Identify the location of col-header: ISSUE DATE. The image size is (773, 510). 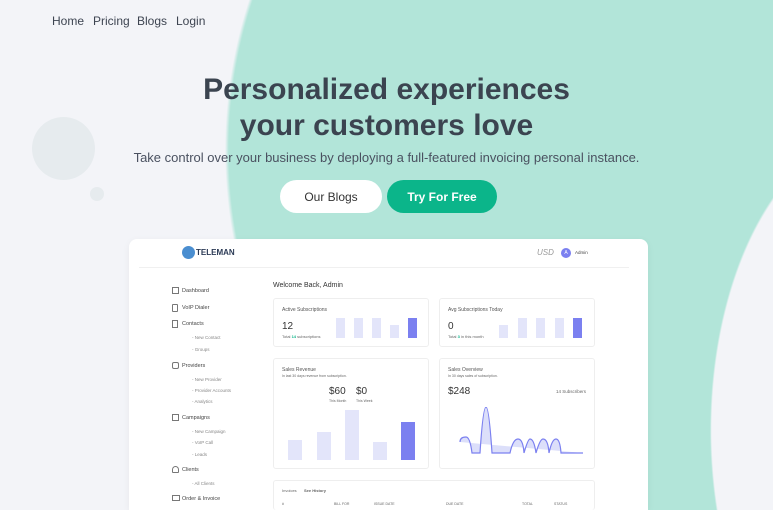
(384, 504).